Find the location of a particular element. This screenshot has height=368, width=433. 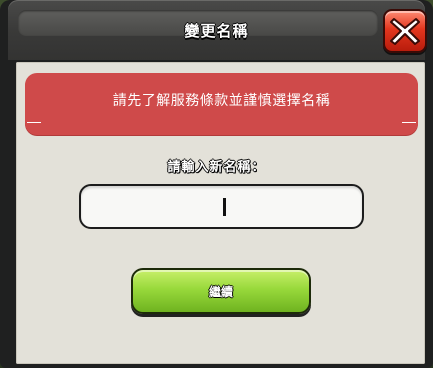

text-caret is located at coordinates (224, 207).